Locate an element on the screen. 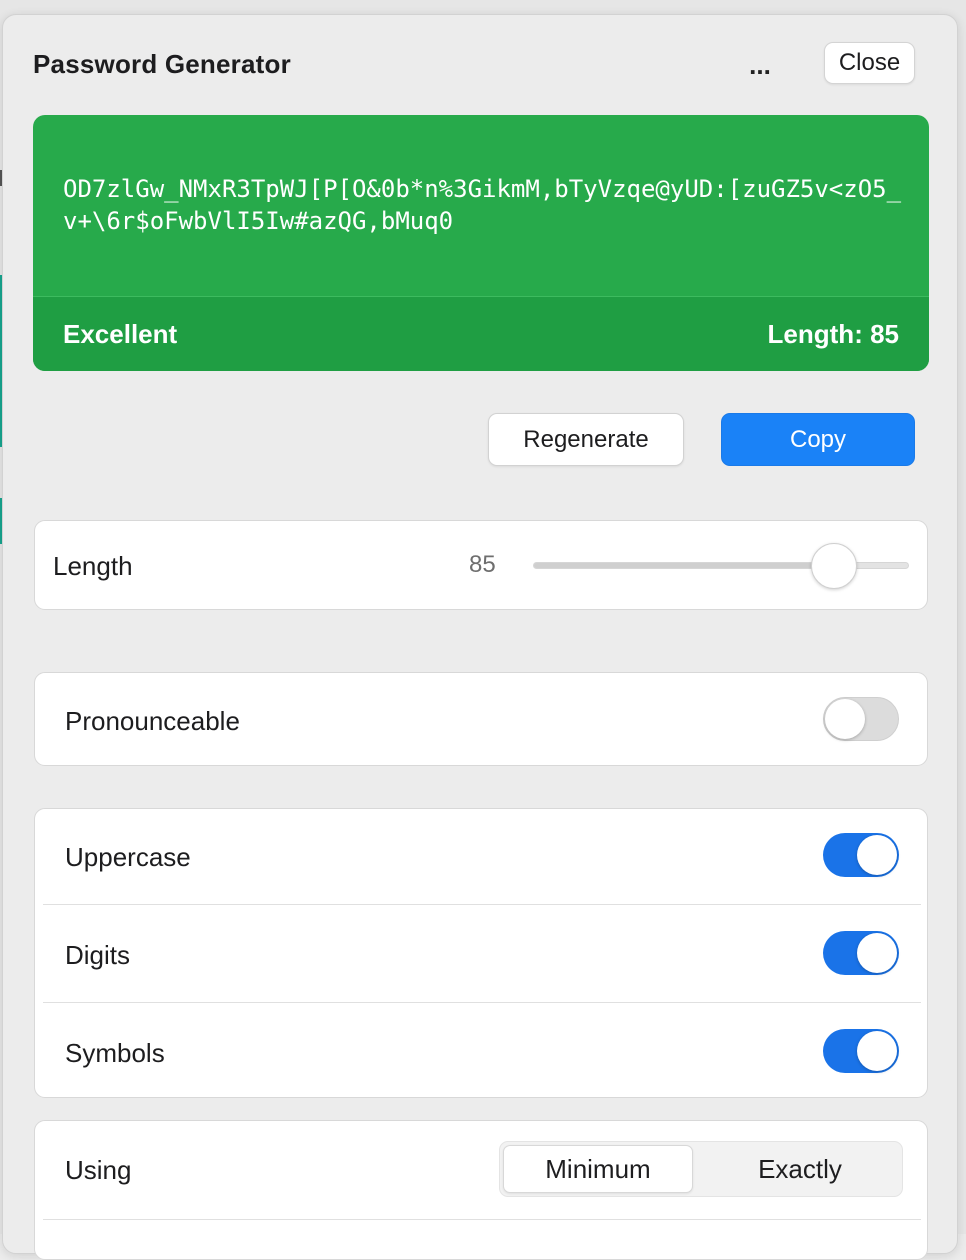  pronounceable-toggle is located at coordinates (861, 719).